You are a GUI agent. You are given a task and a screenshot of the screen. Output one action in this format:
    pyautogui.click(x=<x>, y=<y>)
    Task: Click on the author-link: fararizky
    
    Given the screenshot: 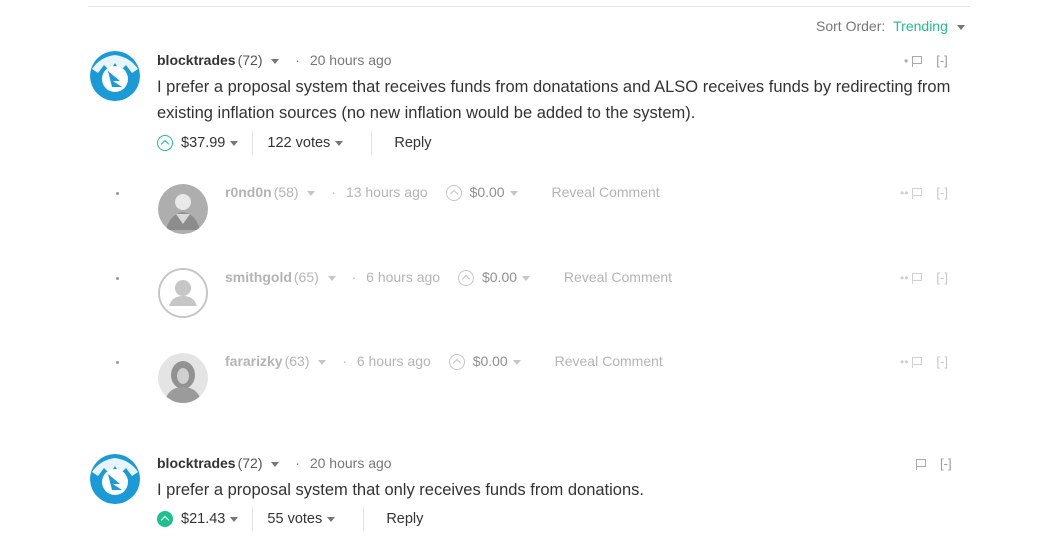 What is the action you would take?
    pyautogui.click(x=254, y=361)
    